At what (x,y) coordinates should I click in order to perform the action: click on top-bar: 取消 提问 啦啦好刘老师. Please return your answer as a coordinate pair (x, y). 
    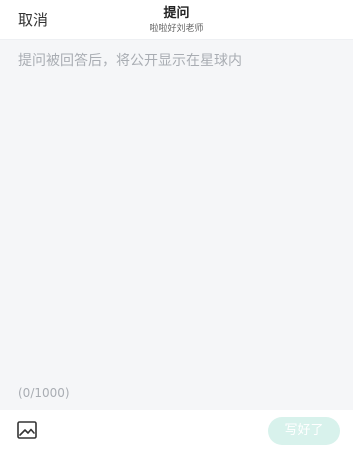
    Looking at the image, I should click on (176, 20).